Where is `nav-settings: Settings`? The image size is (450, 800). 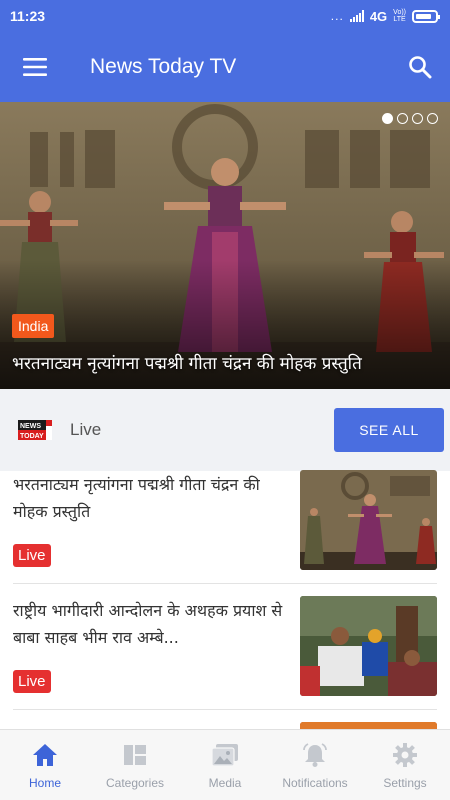
nav-settings: Settings is located at coordinates (405, 765).